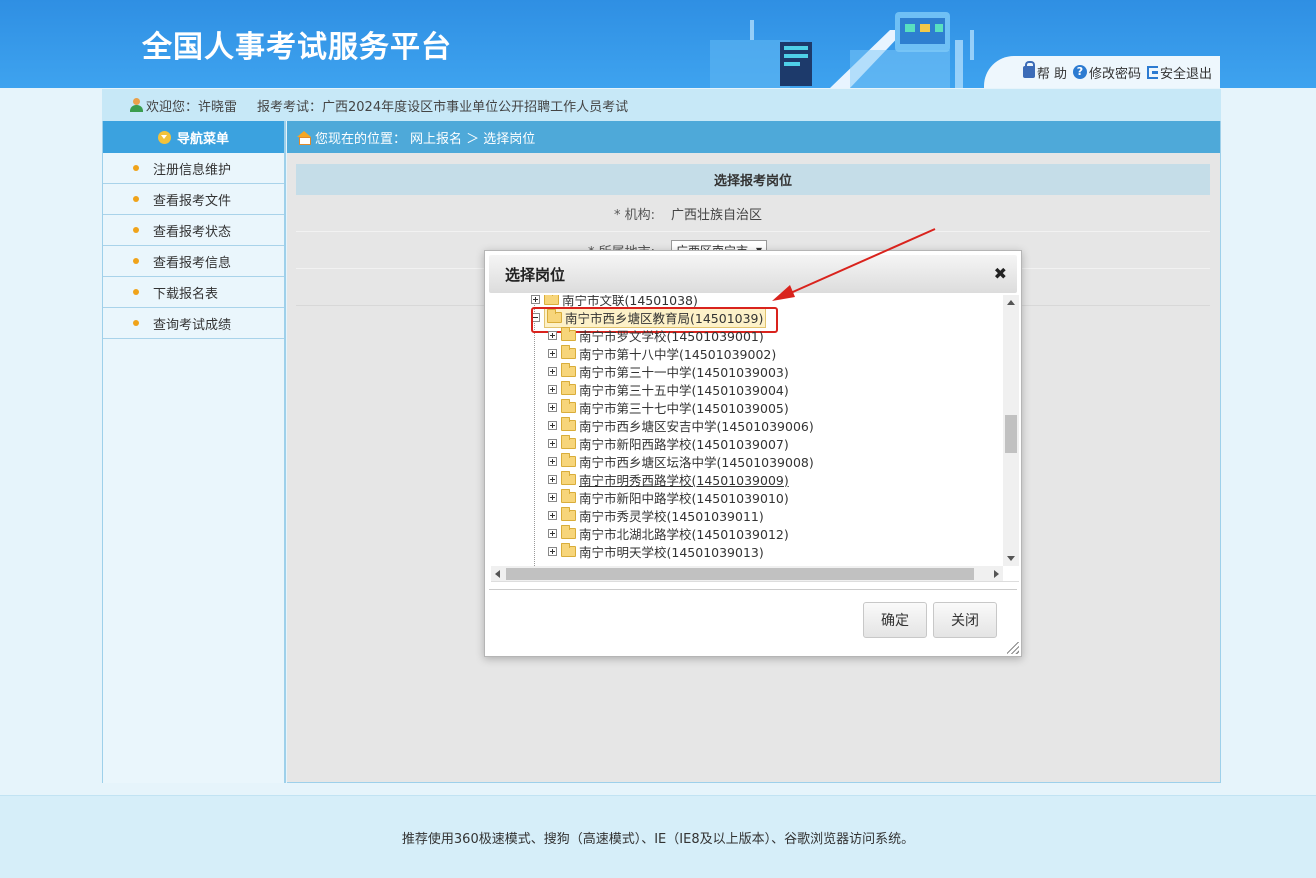 The width and height of the screenshot is (1316, 878). What do you see at coordinates (202, 139) in the screenshot?
I see `nav-menu-title: 导航菜单` at bounding box center [202, 139].